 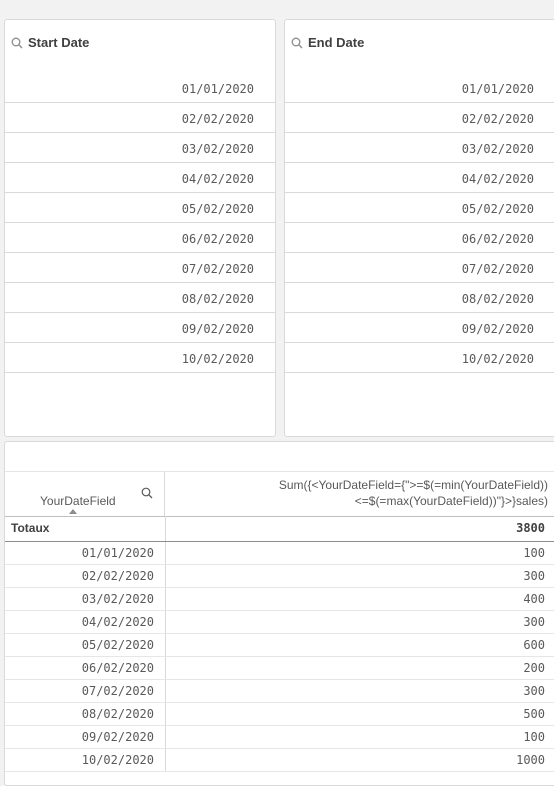 What do you see at coordinates (73, 511) in the screenshot?
I see `sort-ascending-icon` at bounding box center [73, 511].